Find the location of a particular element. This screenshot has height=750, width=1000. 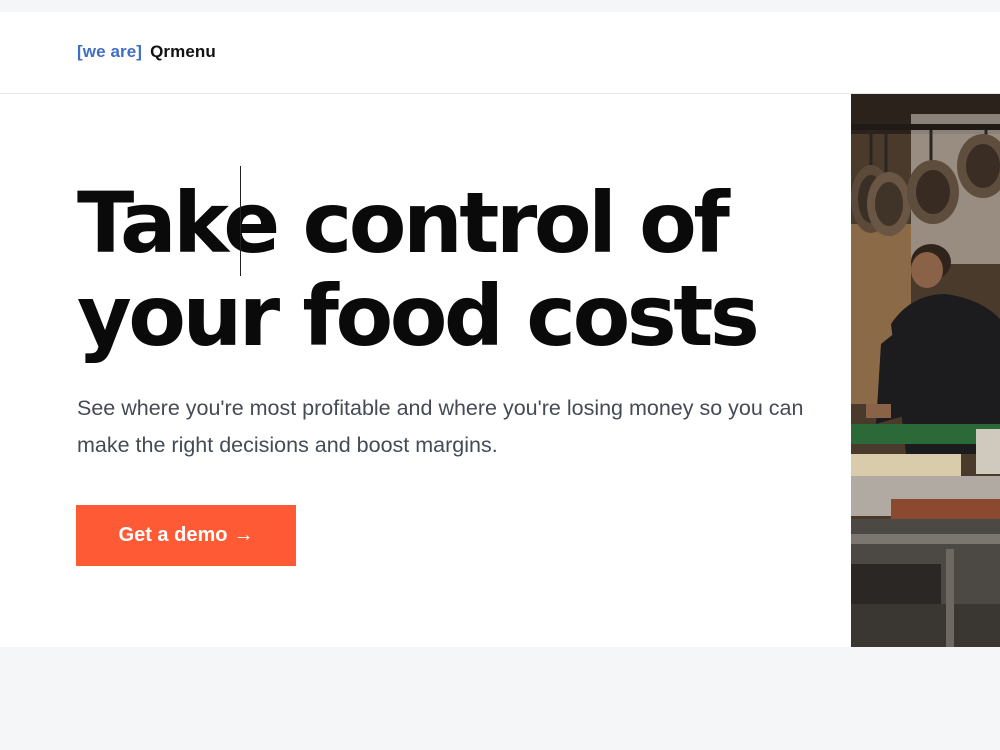

get-demo-label: Get a demo is located at coordinates (173, 535).